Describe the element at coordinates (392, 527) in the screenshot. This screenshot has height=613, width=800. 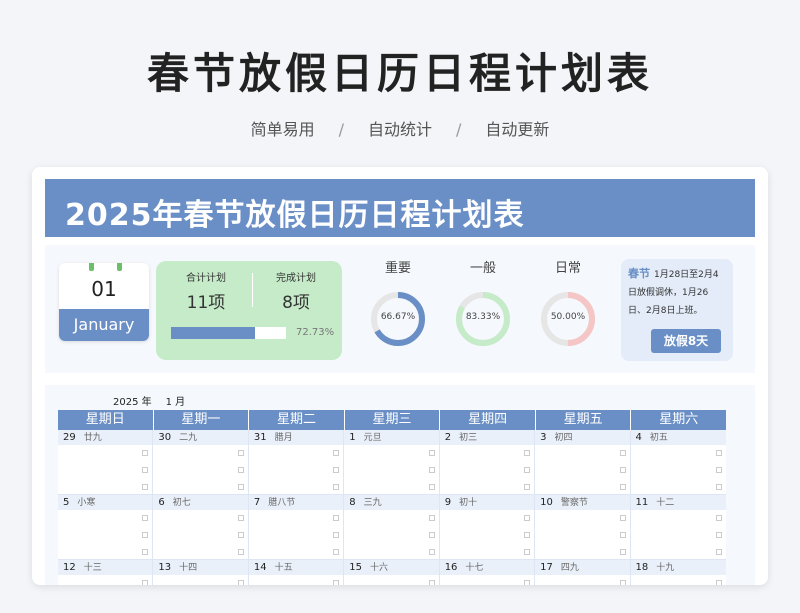
I see `calendar-day-cell: 8 三九` at that location.